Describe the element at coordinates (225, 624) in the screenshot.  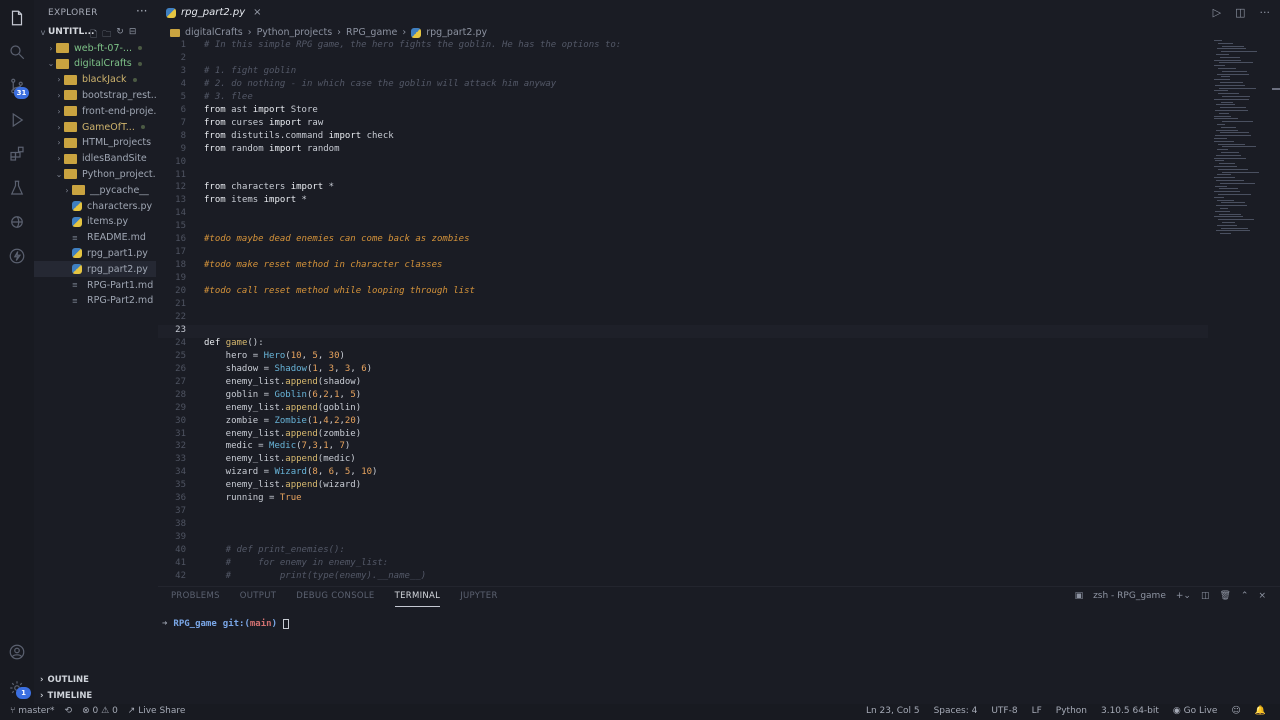
I see `terminal-prompt: ➜ RPG_game git:(main)` at that location.